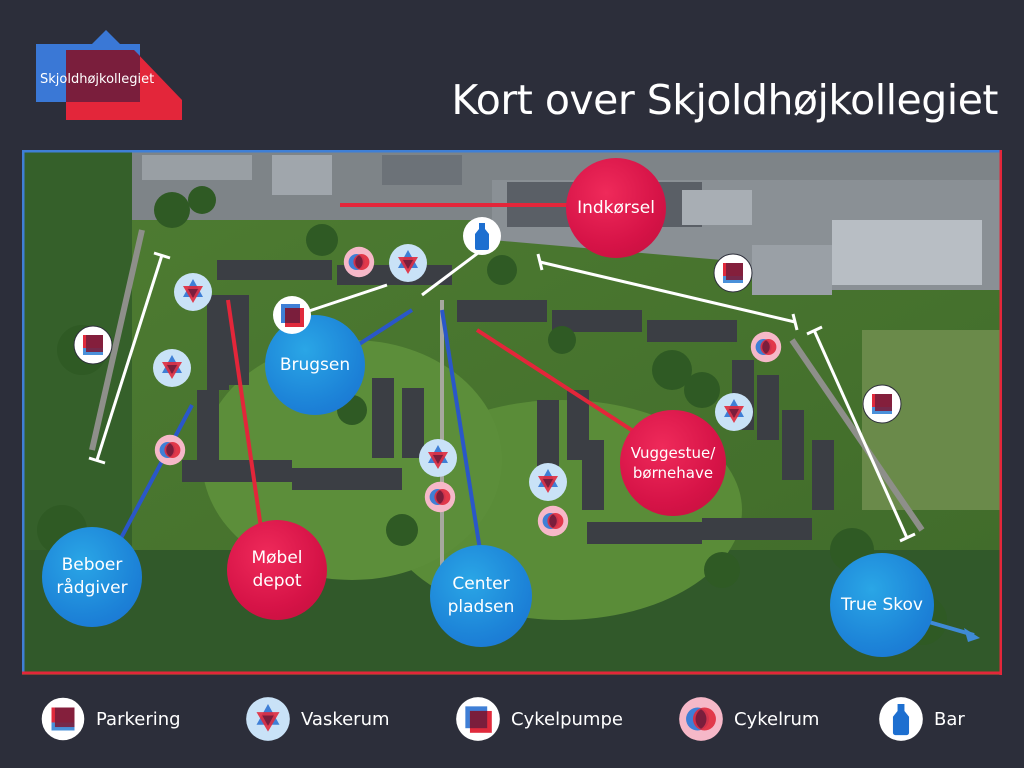 This screenshot has height=768, width=1024. I want to click on legend-bar: Bar, so click(921, 719).